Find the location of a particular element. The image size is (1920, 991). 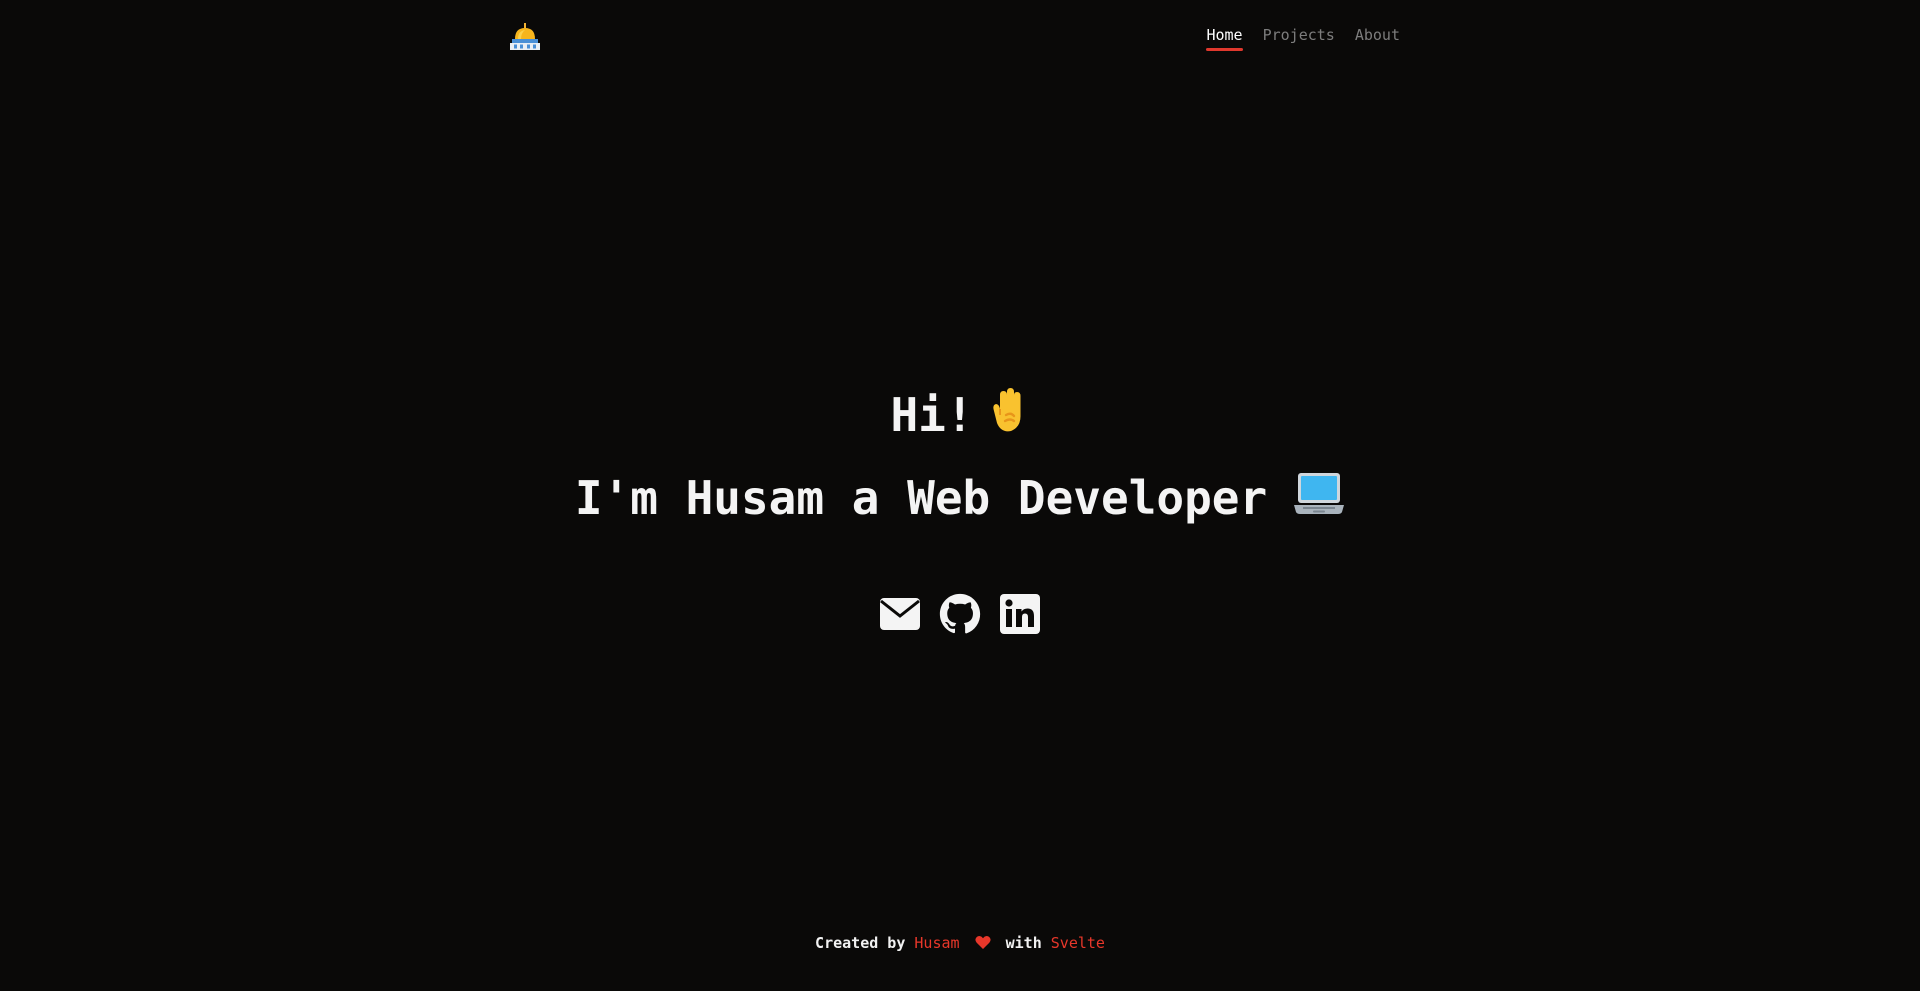

github-link is located at coordinates (960, 614).